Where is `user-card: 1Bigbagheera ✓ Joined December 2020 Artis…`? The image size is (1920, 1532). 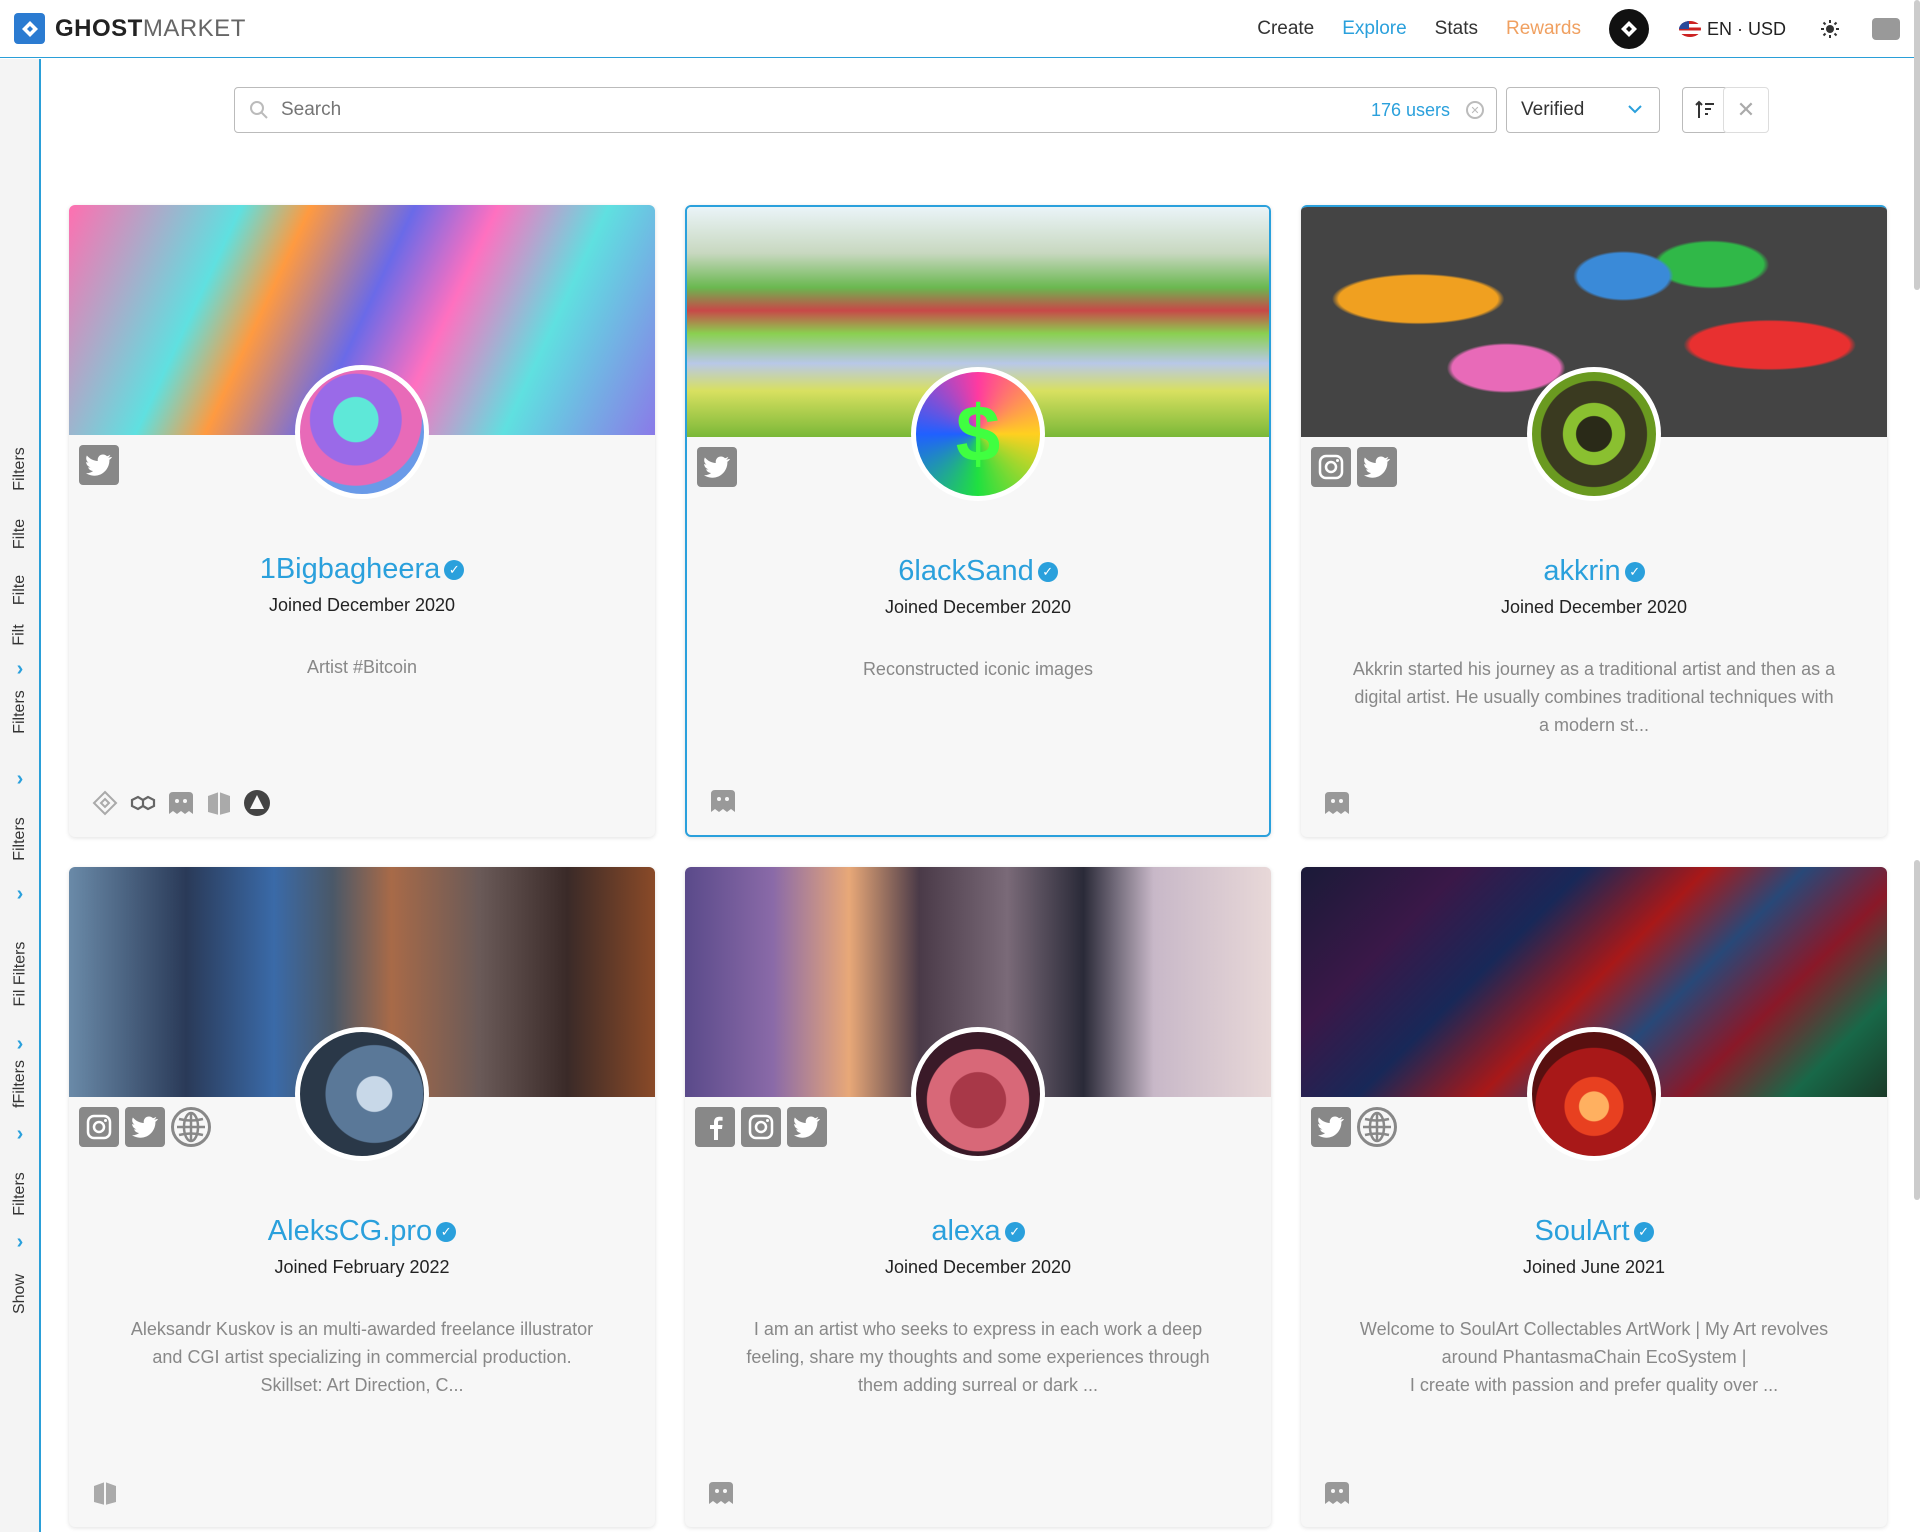 user-card: 1Bigbagheera ✓ Joined December 2020 Artis… is located at coordinates (362, 521).